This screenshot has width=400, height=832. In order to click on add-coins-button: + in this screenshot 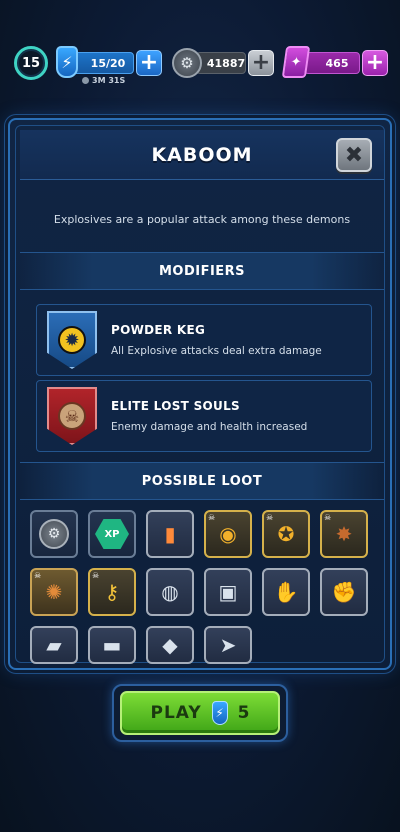, I will do `click(261, 63)`.